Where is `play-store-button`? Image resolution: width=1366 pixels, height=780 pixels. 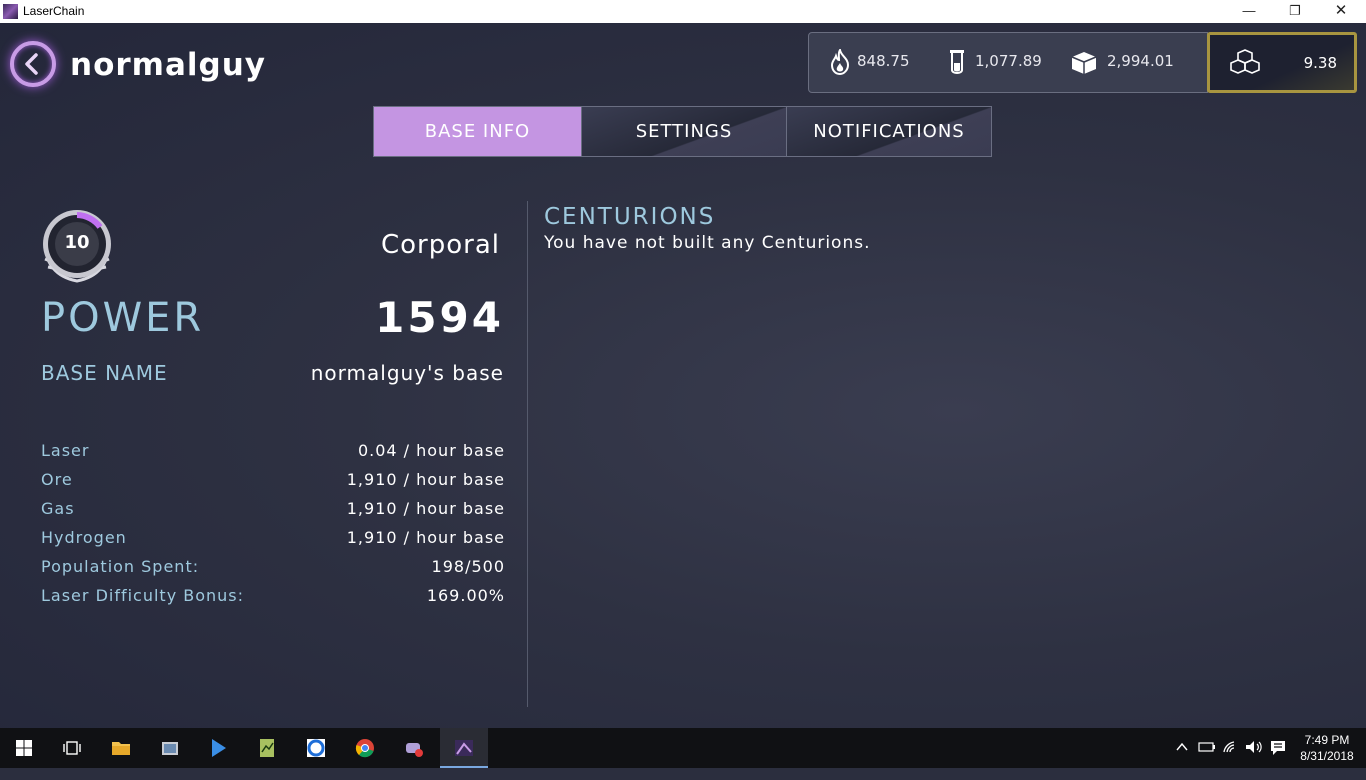
play-store-button is located at coordinates (218, 748).